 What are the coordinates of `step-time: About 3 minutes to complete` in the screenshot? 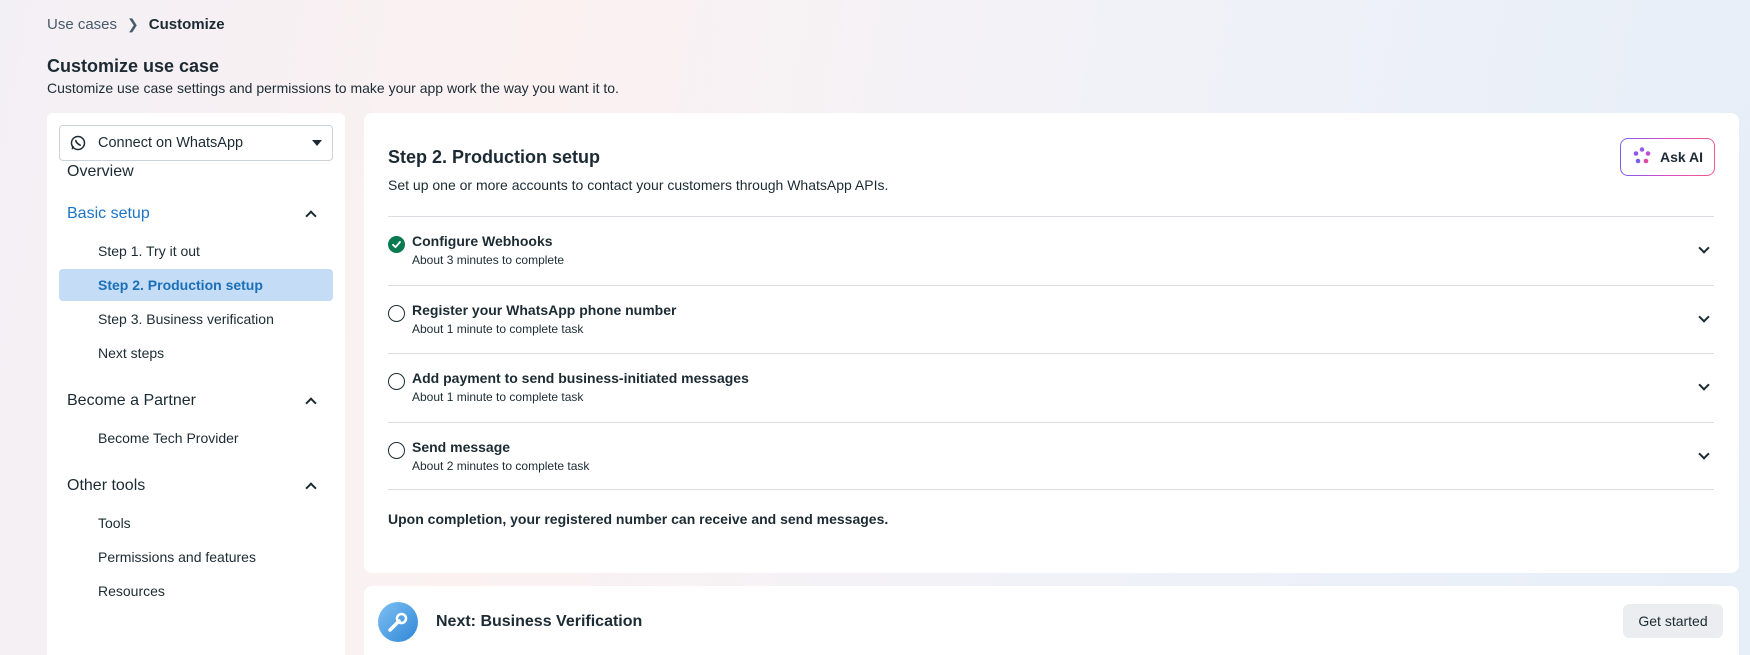 It's located at (488, 260).